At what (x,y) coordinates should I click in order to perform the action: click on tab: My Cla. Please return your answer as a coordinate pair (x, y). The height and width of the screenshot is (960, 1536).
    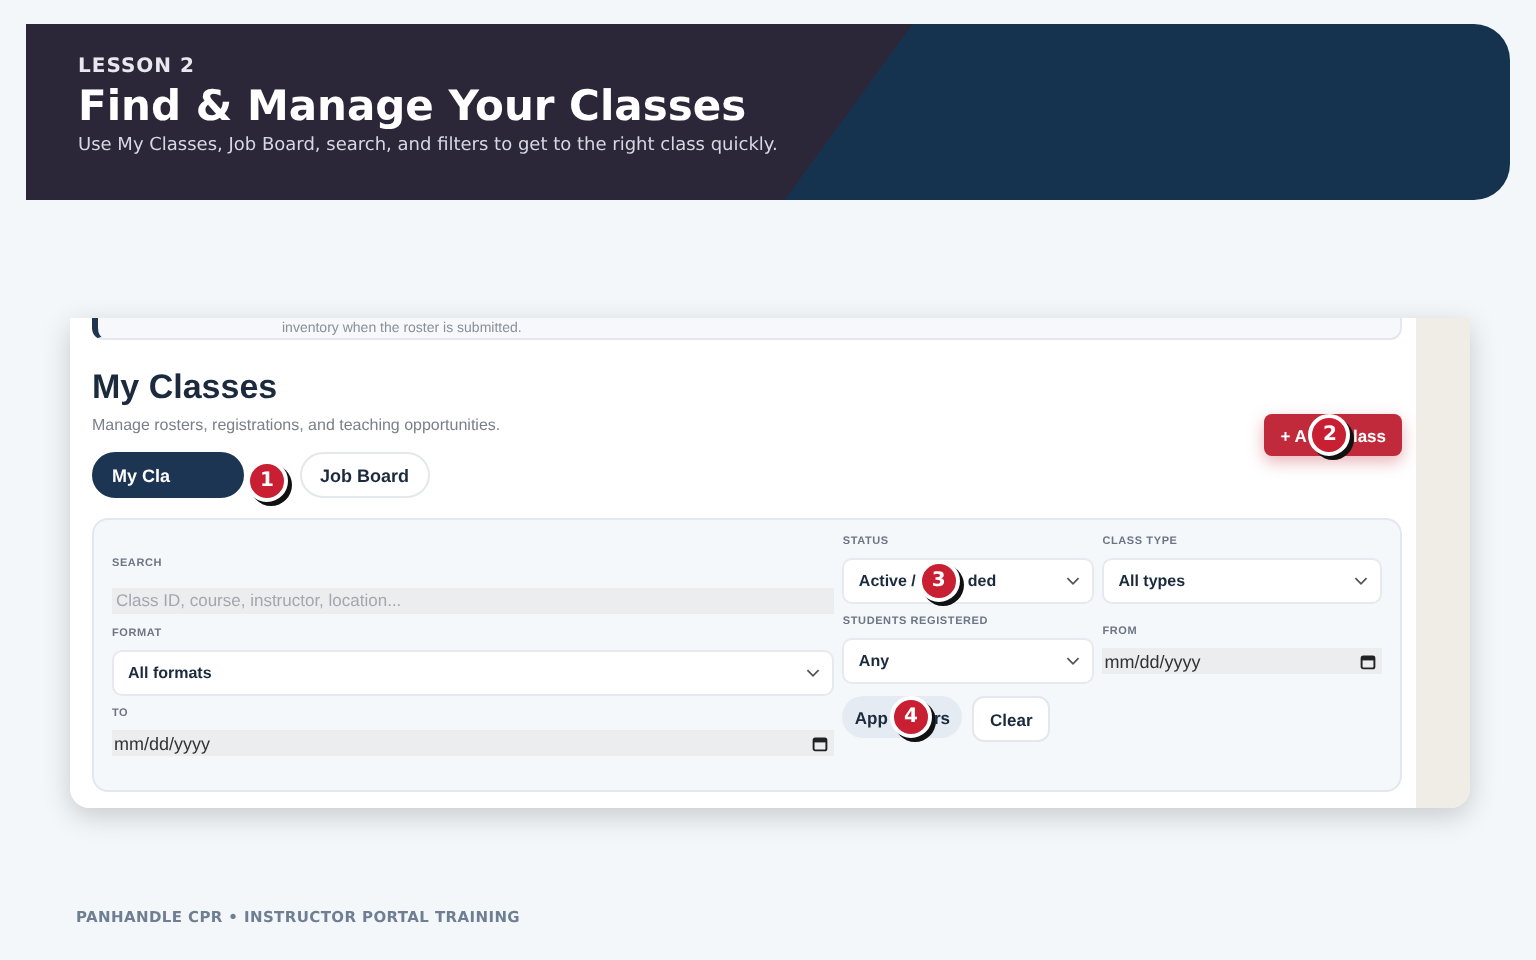
    Looking at the image, I should click on (168, 475).